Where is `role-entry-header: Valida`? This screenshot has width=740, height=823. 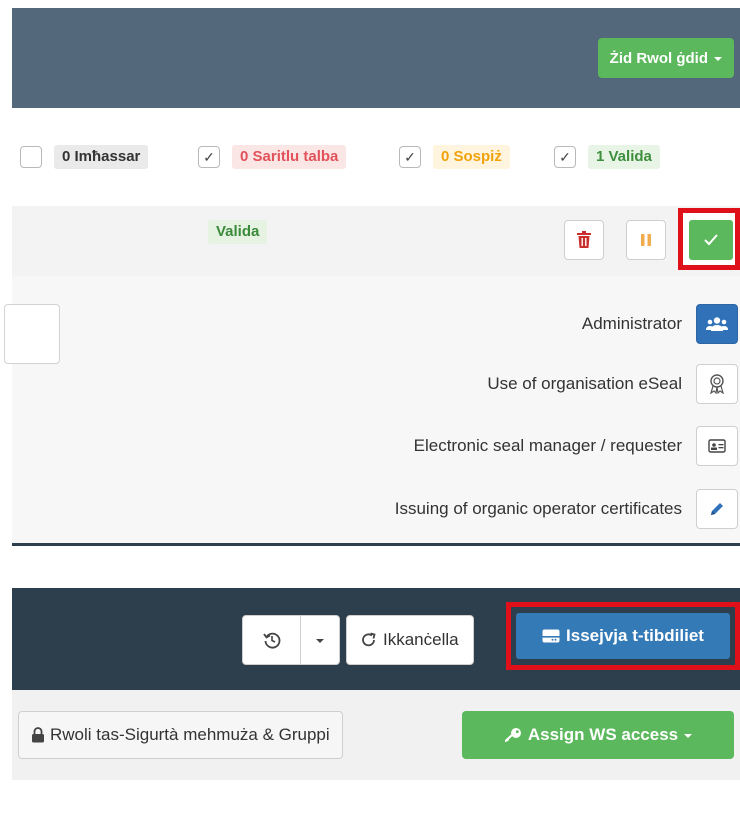 role-entry-header: Valida is located at coordinates (376, 241).